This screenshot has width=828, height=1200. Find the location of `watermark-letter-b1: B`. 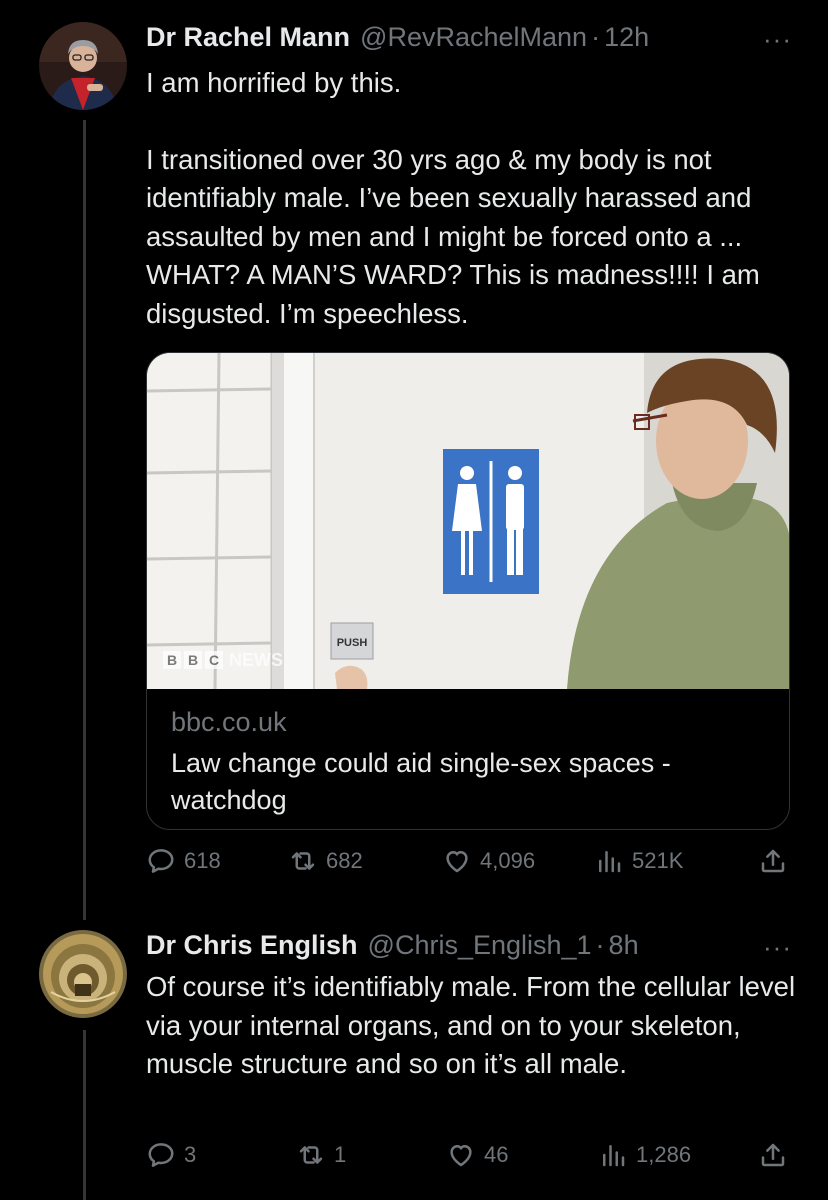

watermark-letter-b1: B is located at coordinates (172, 660).